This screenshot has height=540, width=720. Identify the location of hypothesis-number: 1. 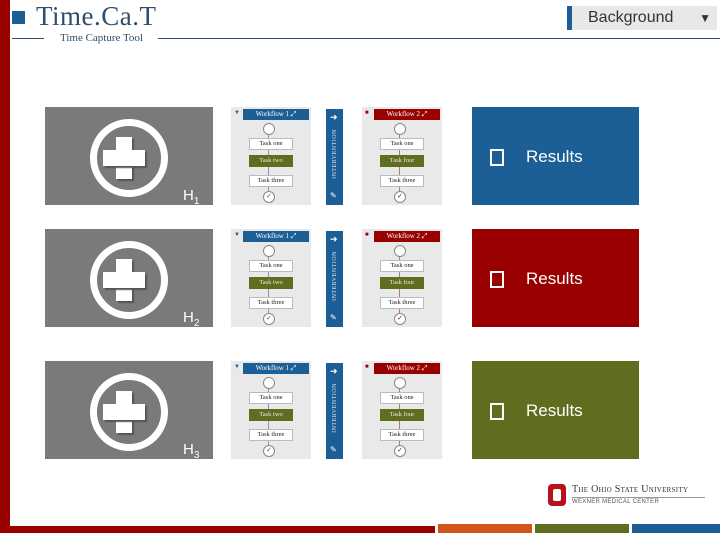
(196, 201).